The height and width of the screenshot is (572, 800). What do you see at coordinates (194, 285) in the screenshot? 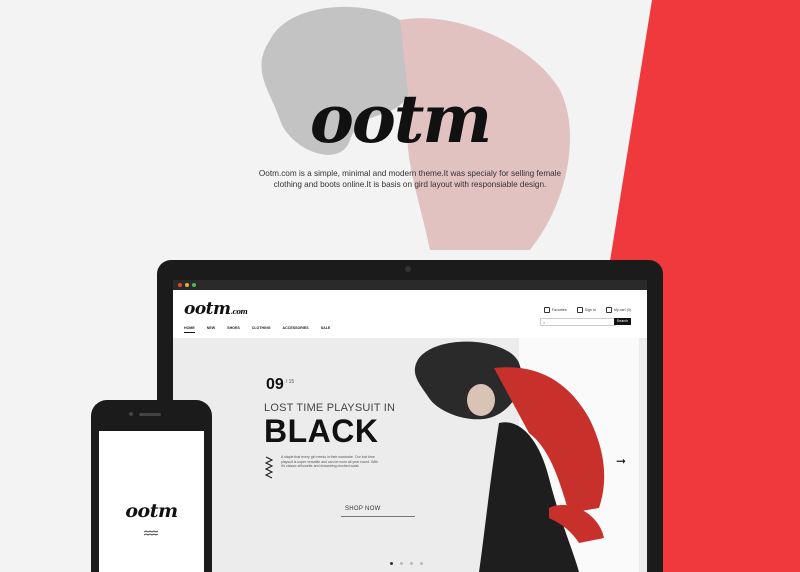
I see `maximize-window-dot` at bounding box center [194, 285].